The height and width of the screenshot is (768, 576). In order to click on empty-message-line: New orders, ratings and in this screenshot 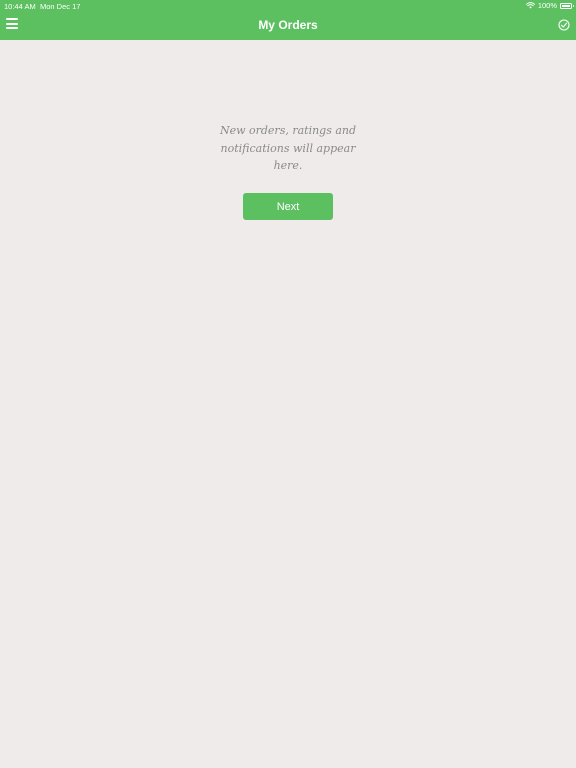, I will do `click(288, 130)`.